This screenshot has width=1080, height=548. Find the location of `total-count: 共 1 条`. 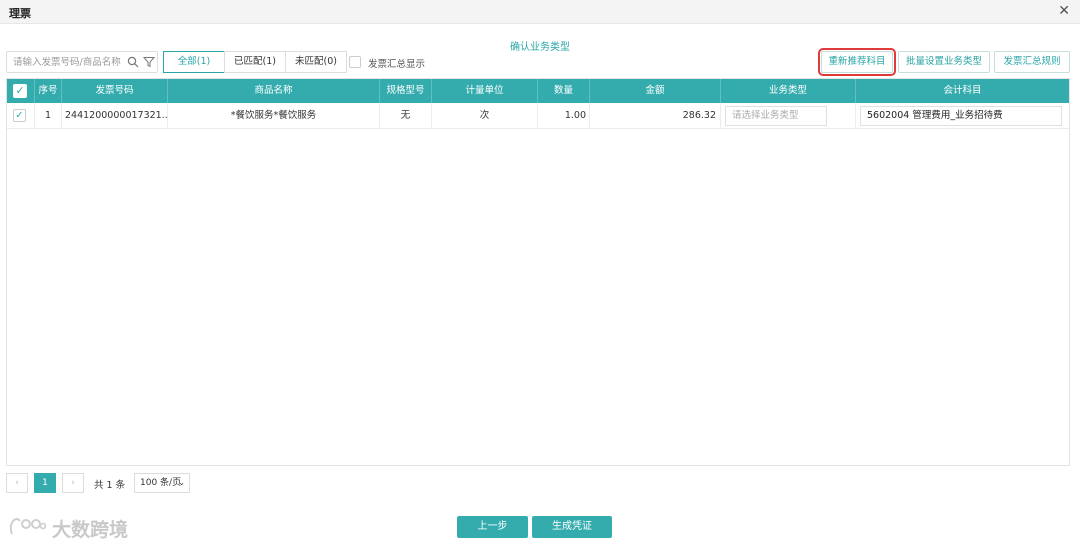

total-count: 共 1 条 is located at coordinates (110, 485).